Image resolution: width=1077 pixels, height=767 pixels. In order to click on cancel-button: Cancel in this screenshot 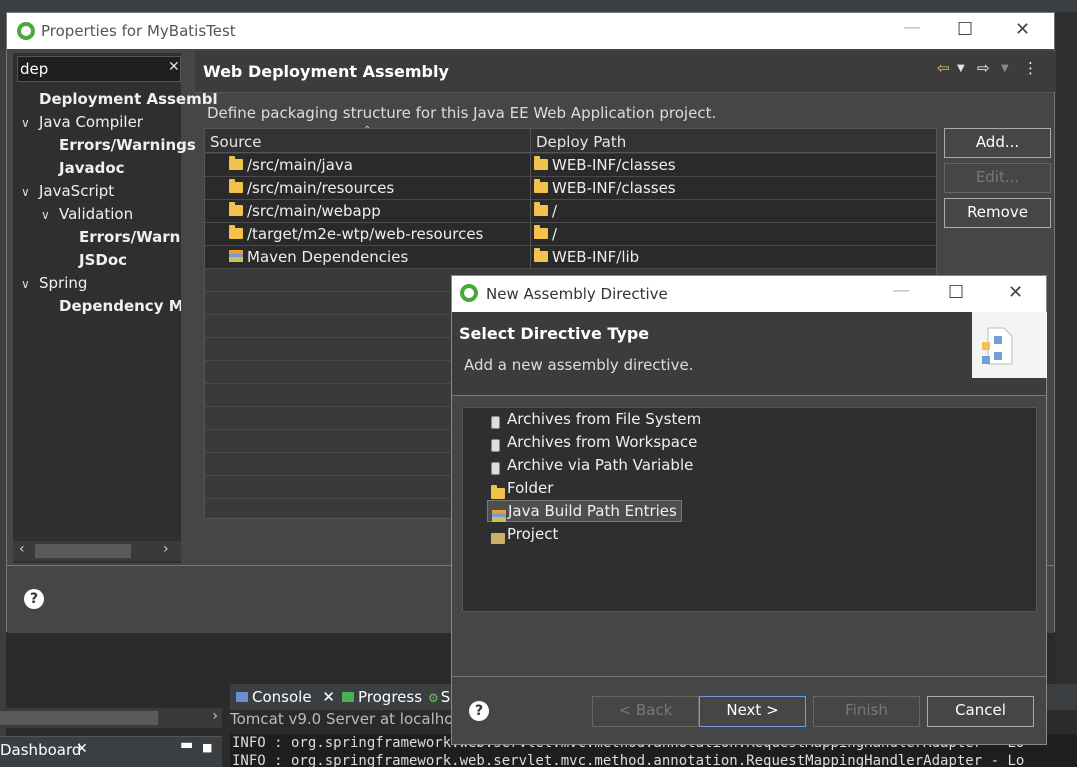, I will do `click(980, 711)`.